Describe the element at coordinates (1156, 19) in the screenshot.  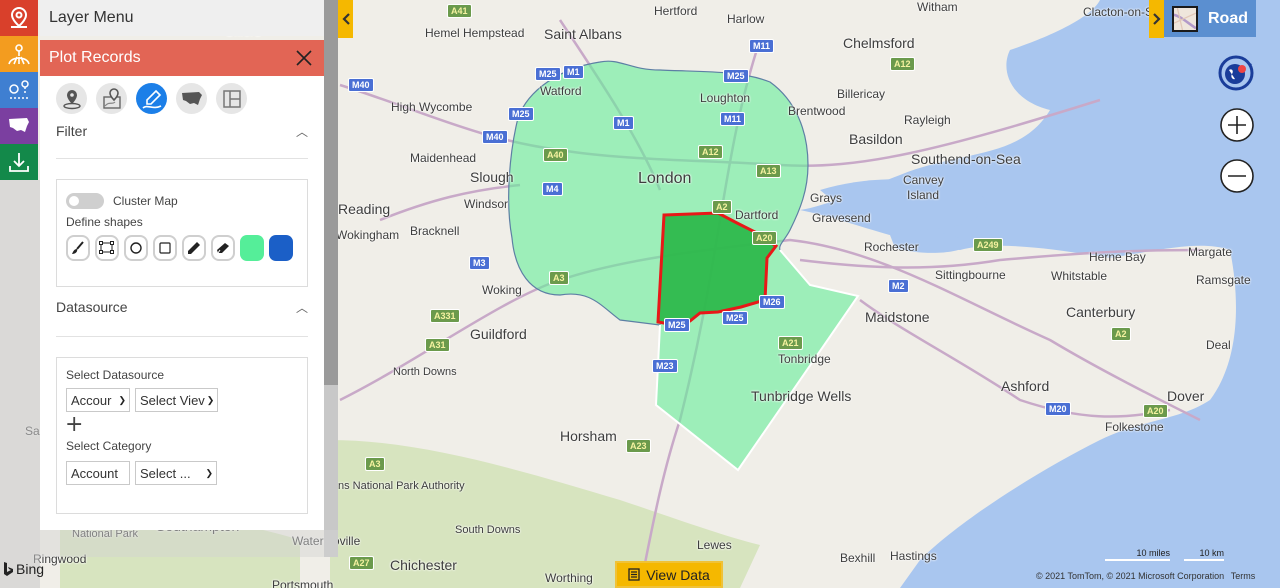
I see `map-style-expand-button` at that location.